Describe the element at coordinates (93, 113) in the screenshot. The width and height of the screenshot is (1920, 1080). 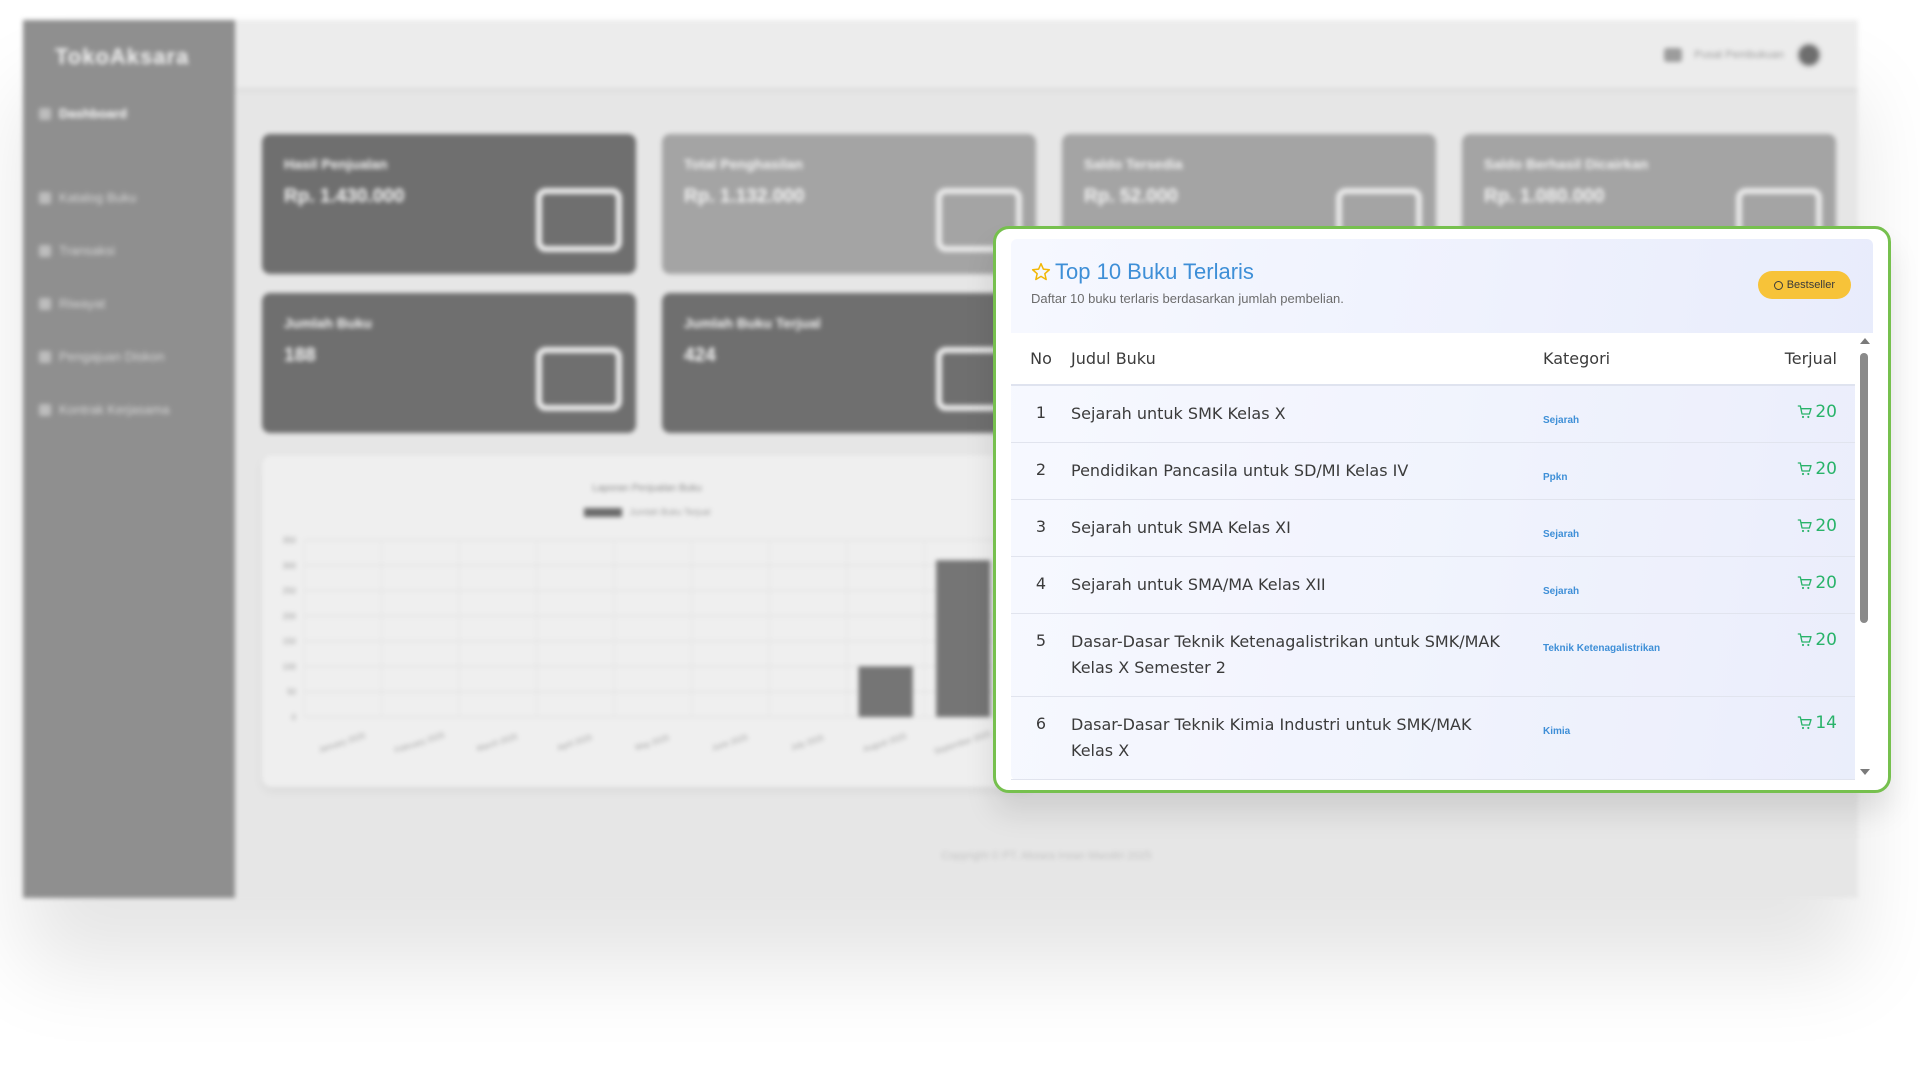
I see `sidebar-item-label: Dashboard` at that location.